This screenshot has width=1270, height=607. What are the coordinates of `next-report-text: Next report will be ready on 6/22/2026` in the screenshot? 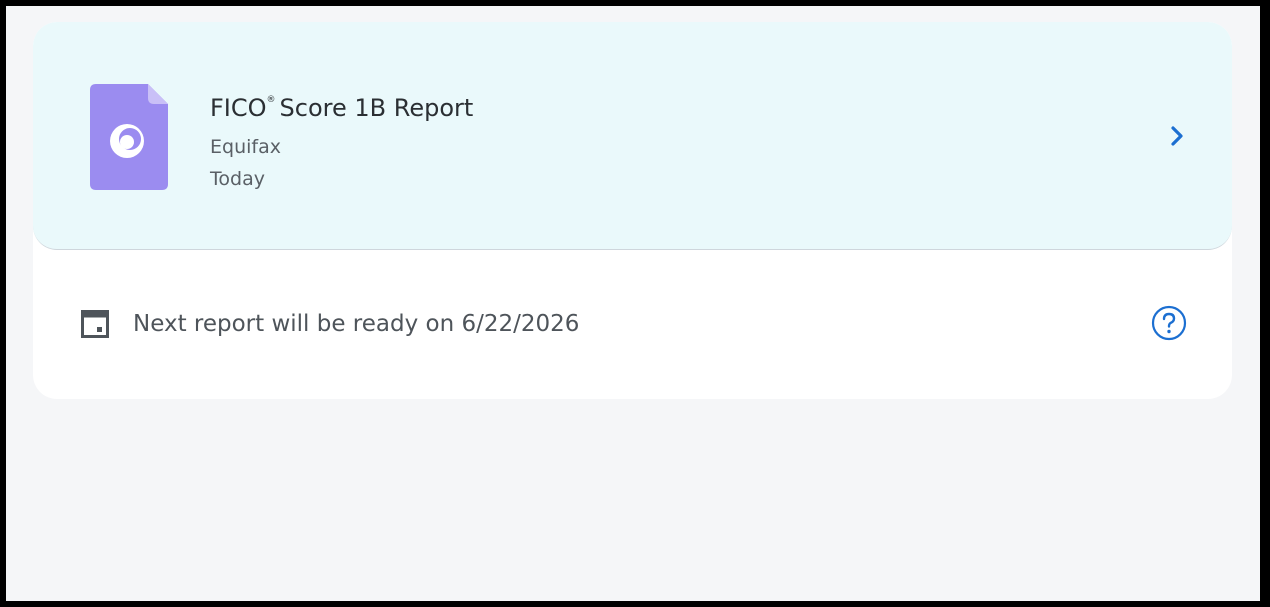 It's located at (356, 324).